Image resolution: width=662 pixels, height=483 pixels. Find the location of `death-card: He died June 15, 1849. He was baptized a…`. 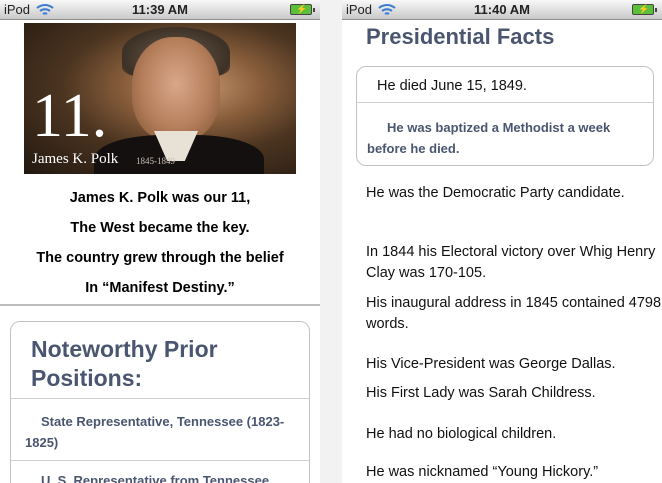

death-card: He died June 15, 1849. He was baptized a… is located at coordinates (505, 116).